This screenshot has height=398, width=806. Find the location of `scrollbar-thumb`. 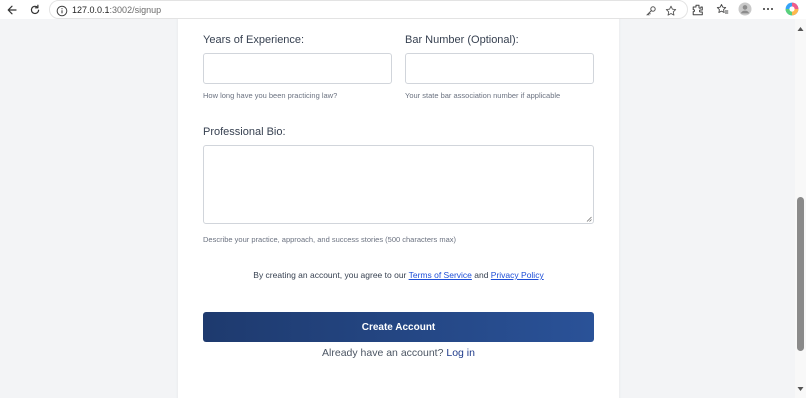

scrollbar-thumb is located at coordinates (800, 274).